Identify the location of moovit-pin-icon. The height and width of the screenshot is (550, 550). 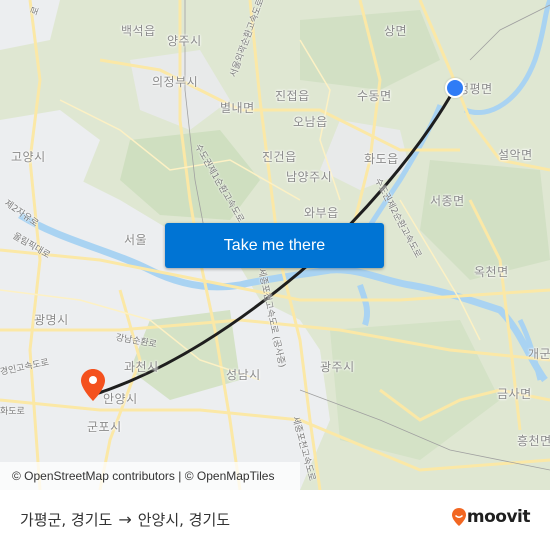
(458, 517).